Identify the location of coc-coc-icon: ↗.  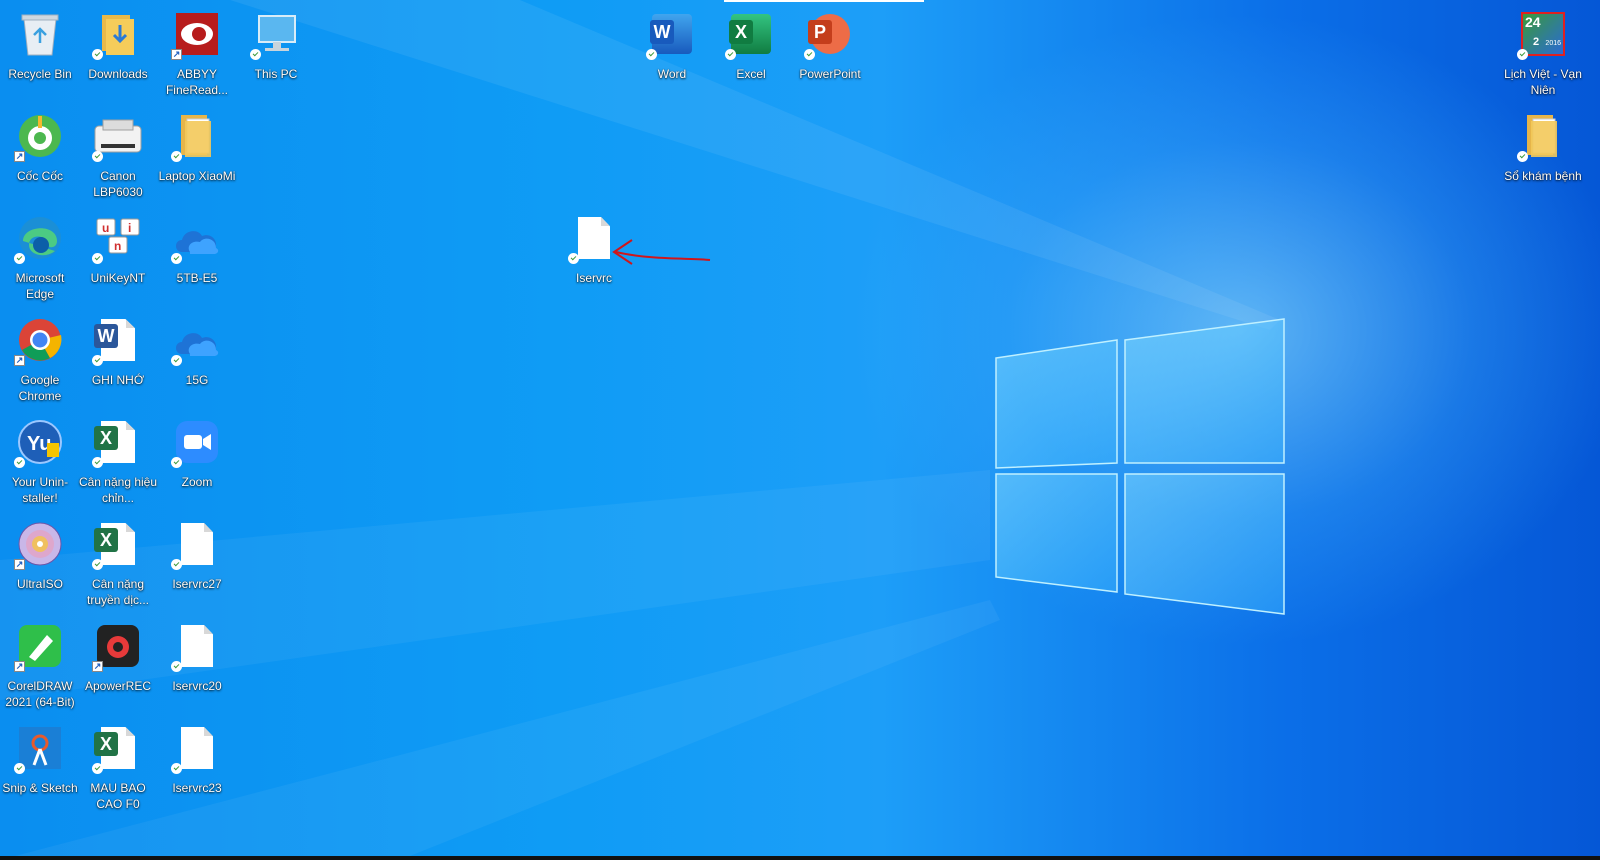
(40, 136).